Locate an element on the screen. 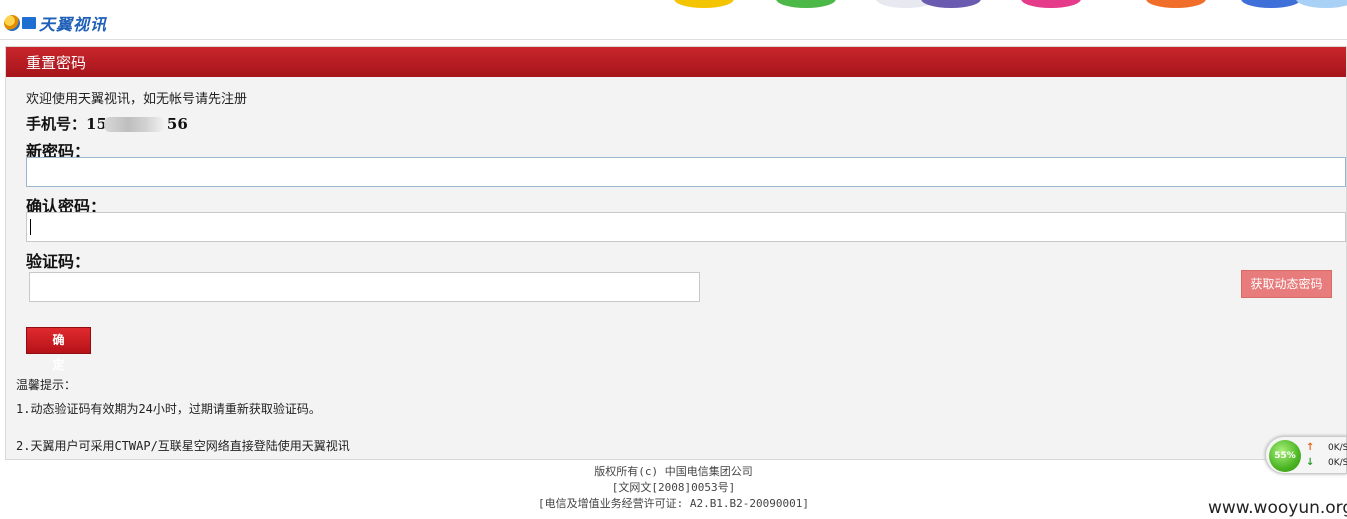  phone-row: 手机号：15 56 is located at coordinates (107, 123).